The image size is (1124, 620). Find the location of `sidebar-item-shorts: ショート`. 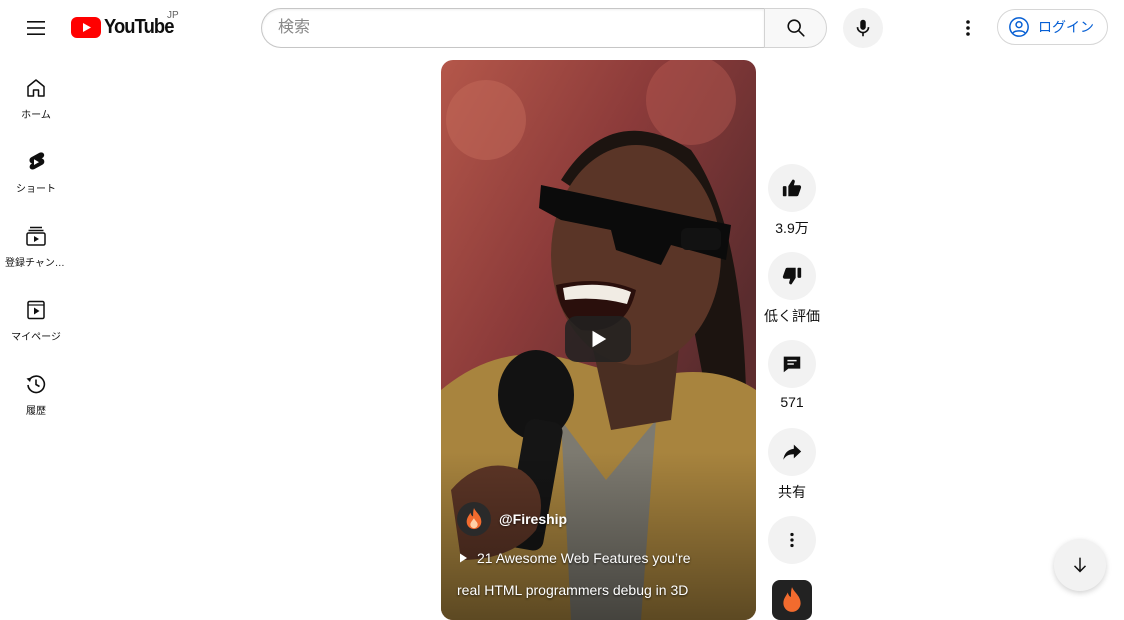

sidebar-item-shorts: ショート is located at coordinates (36, 167).